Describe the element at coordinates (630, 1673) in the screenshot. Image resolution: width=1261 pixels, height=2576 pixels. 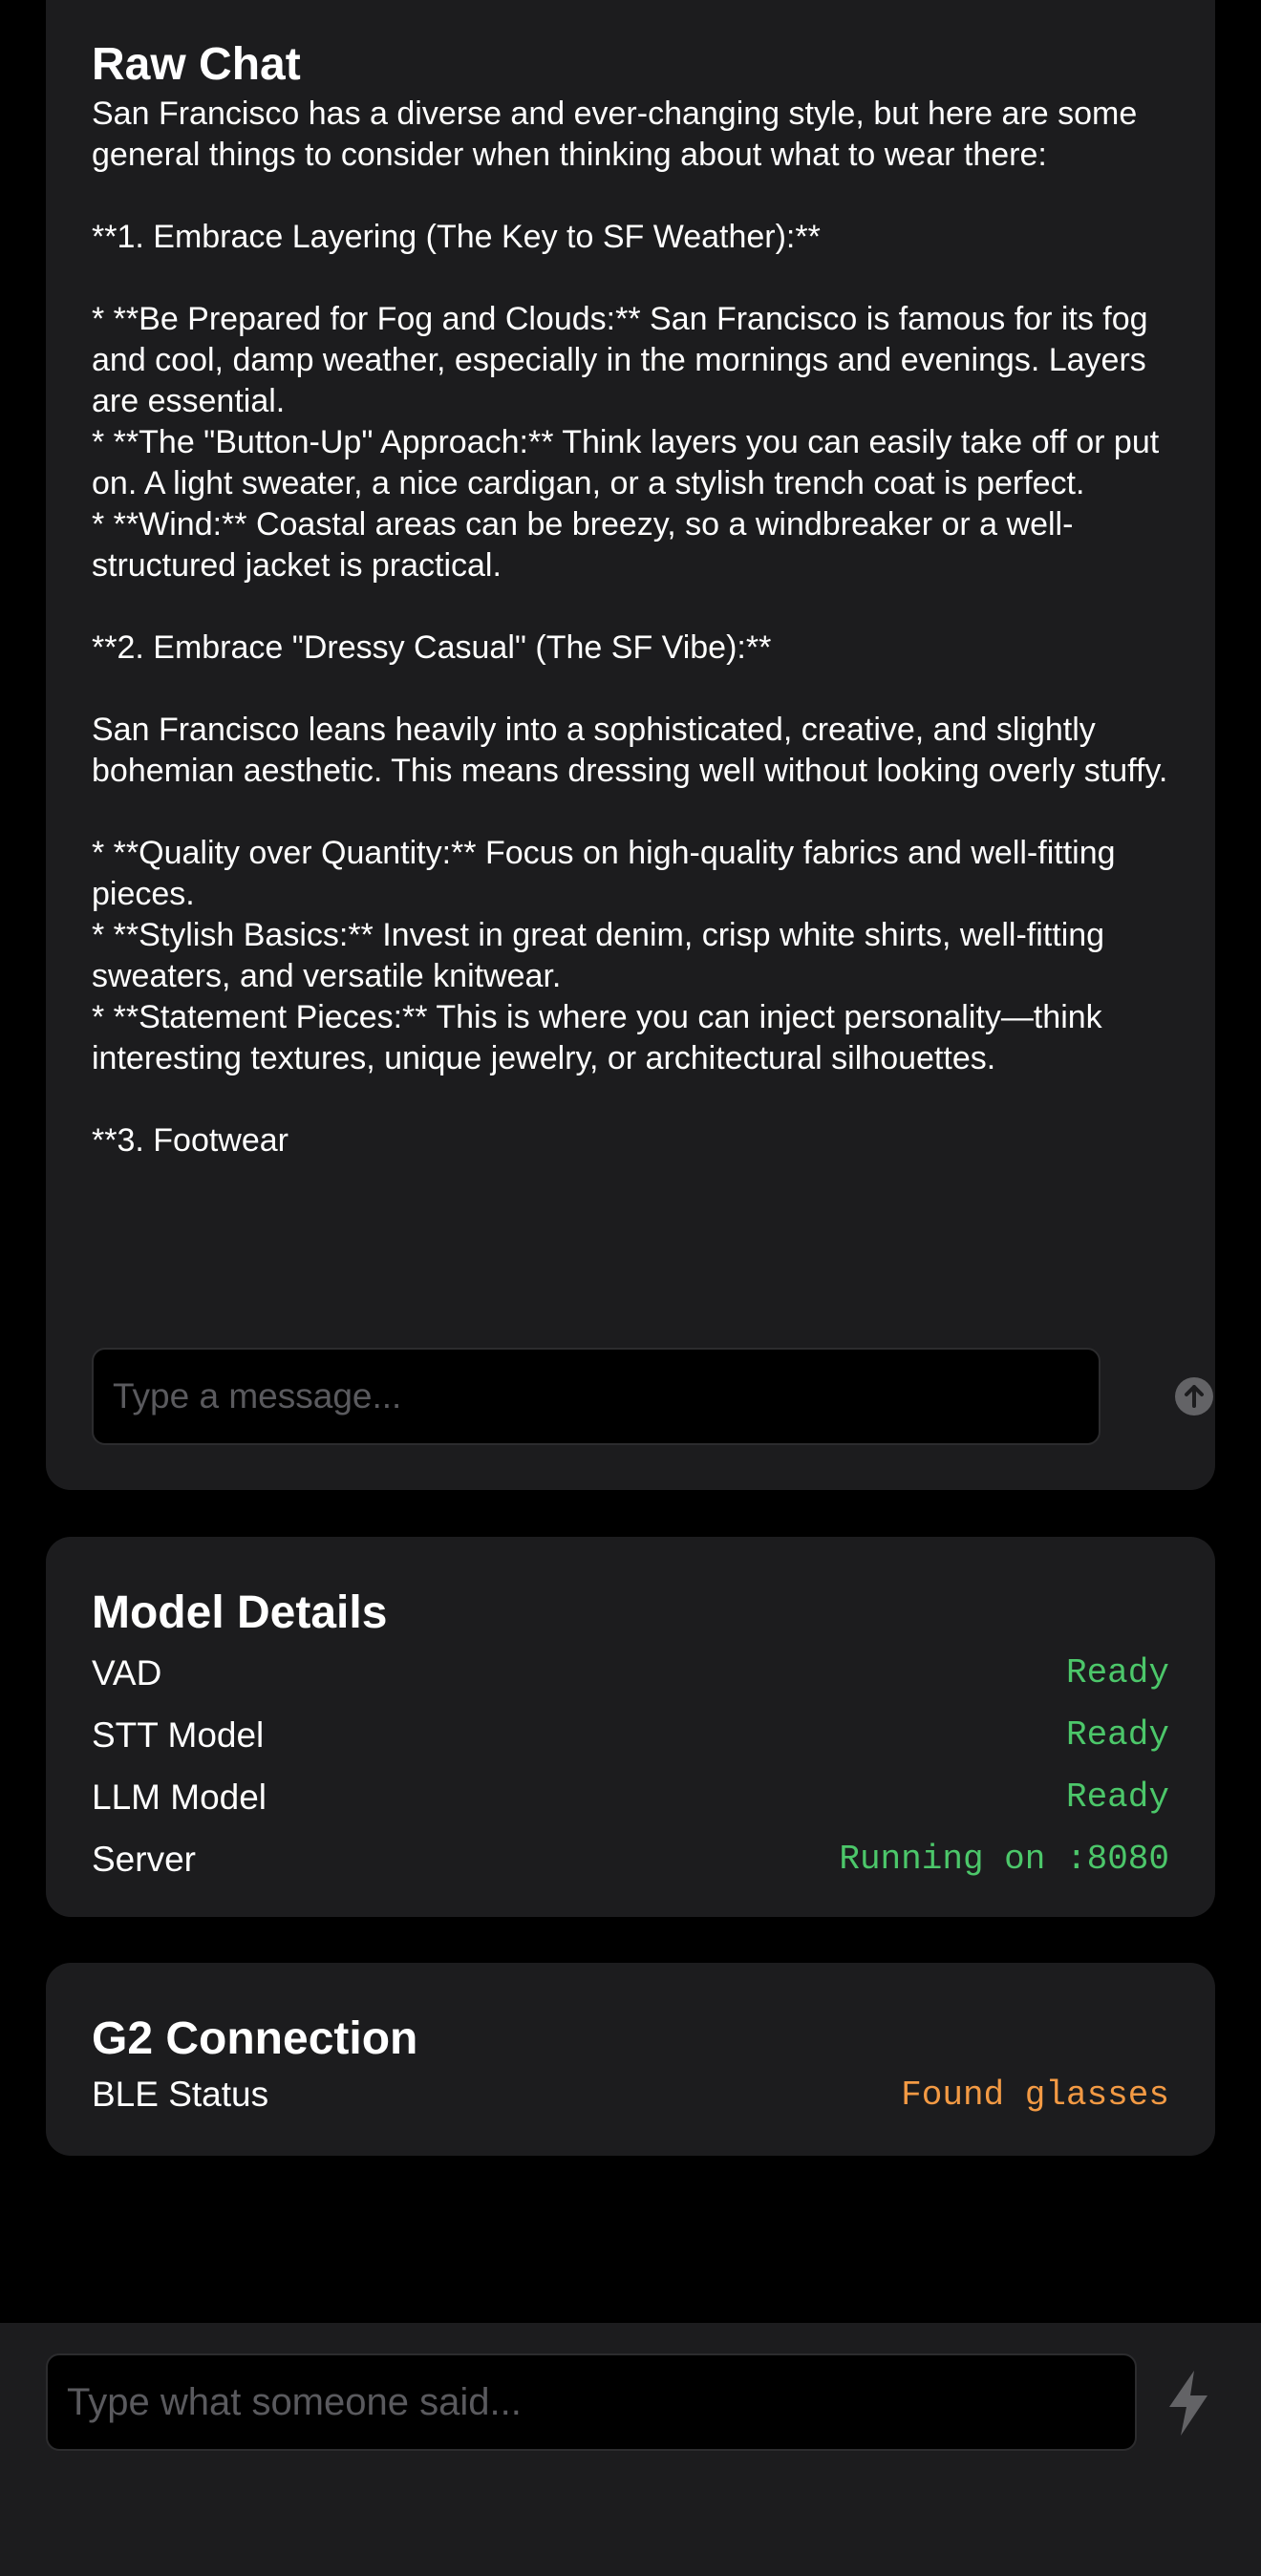
I see `detail-row-vad: VAD Ready` at that location.